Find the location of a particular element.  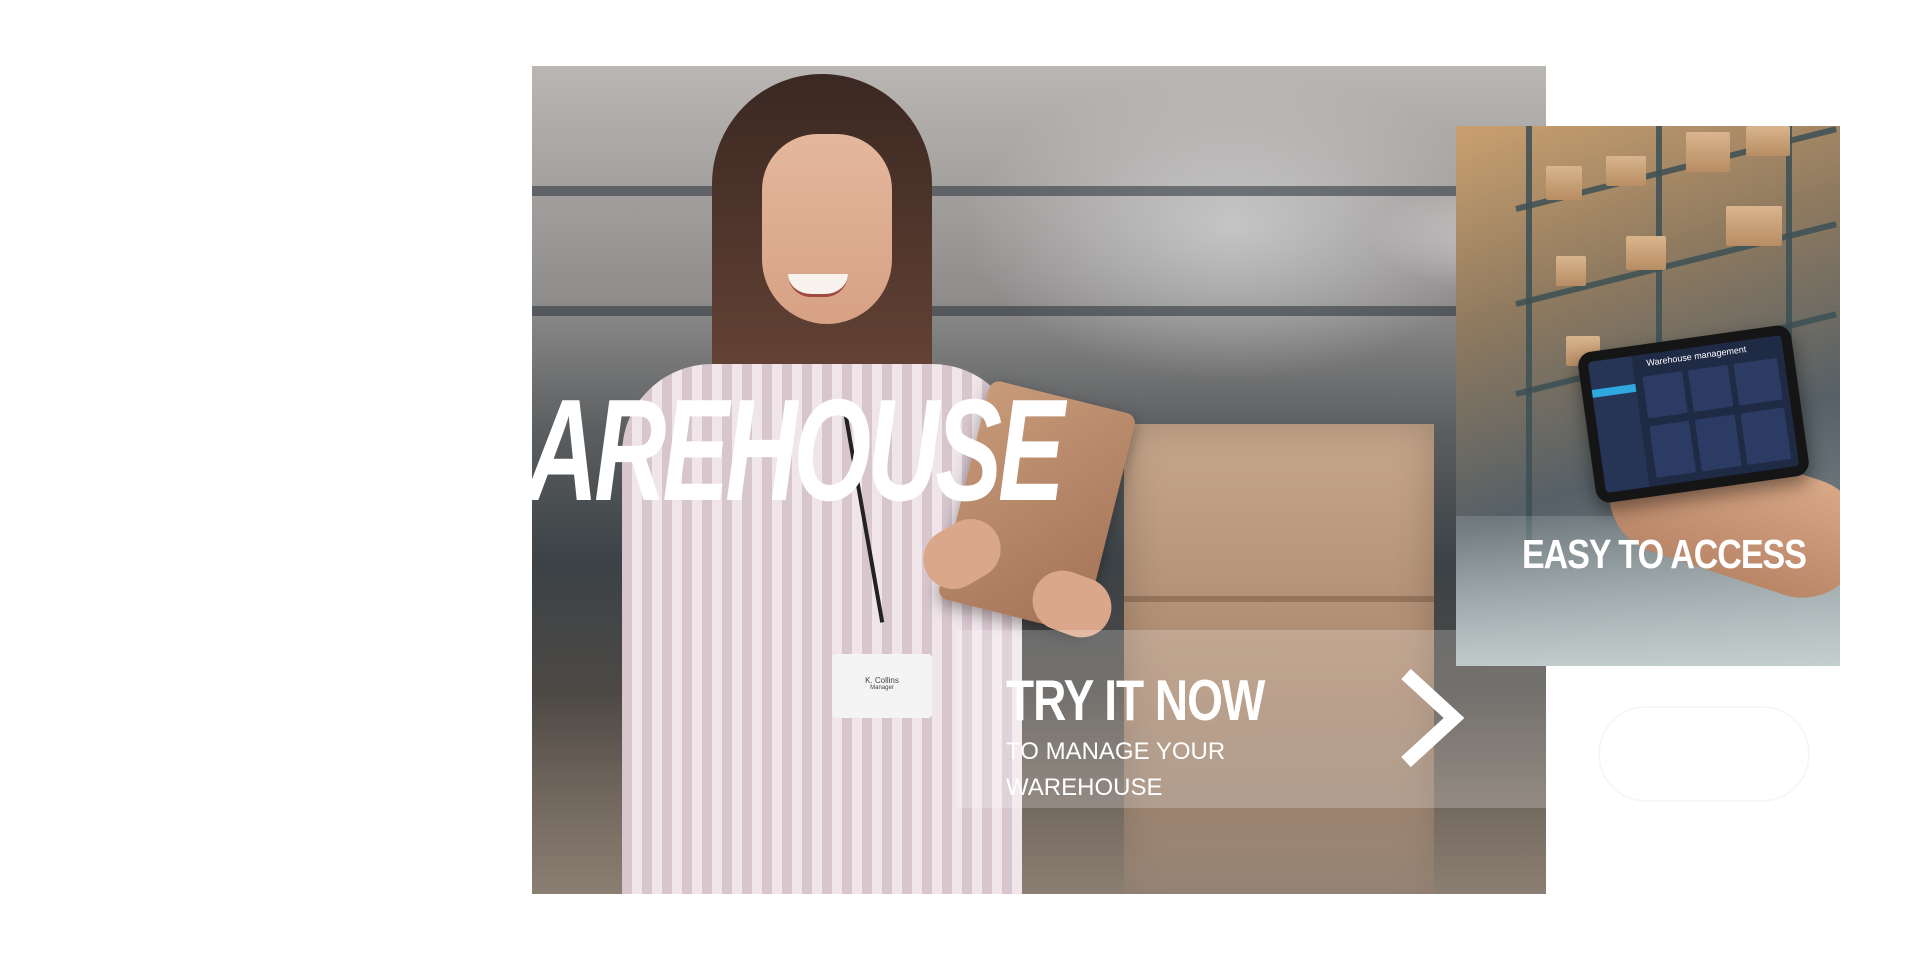

easy-access-card: Warehouse management EASY TO ACCESS is located at coordinates (1648, 396).